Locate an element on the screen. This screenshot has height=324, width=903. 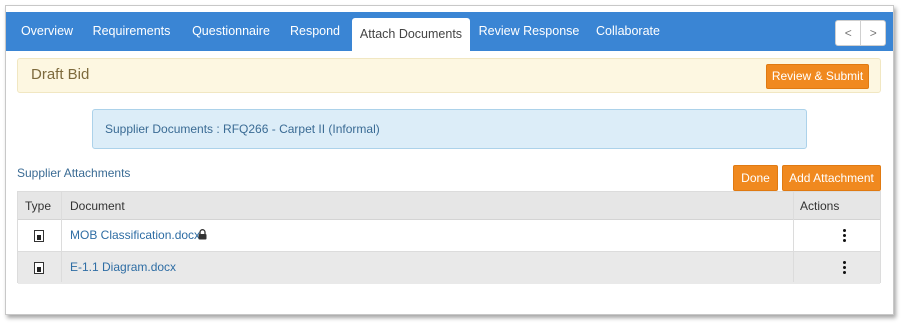
tab-attach-documents: Attach Documents is located at coordinates (411, 34).